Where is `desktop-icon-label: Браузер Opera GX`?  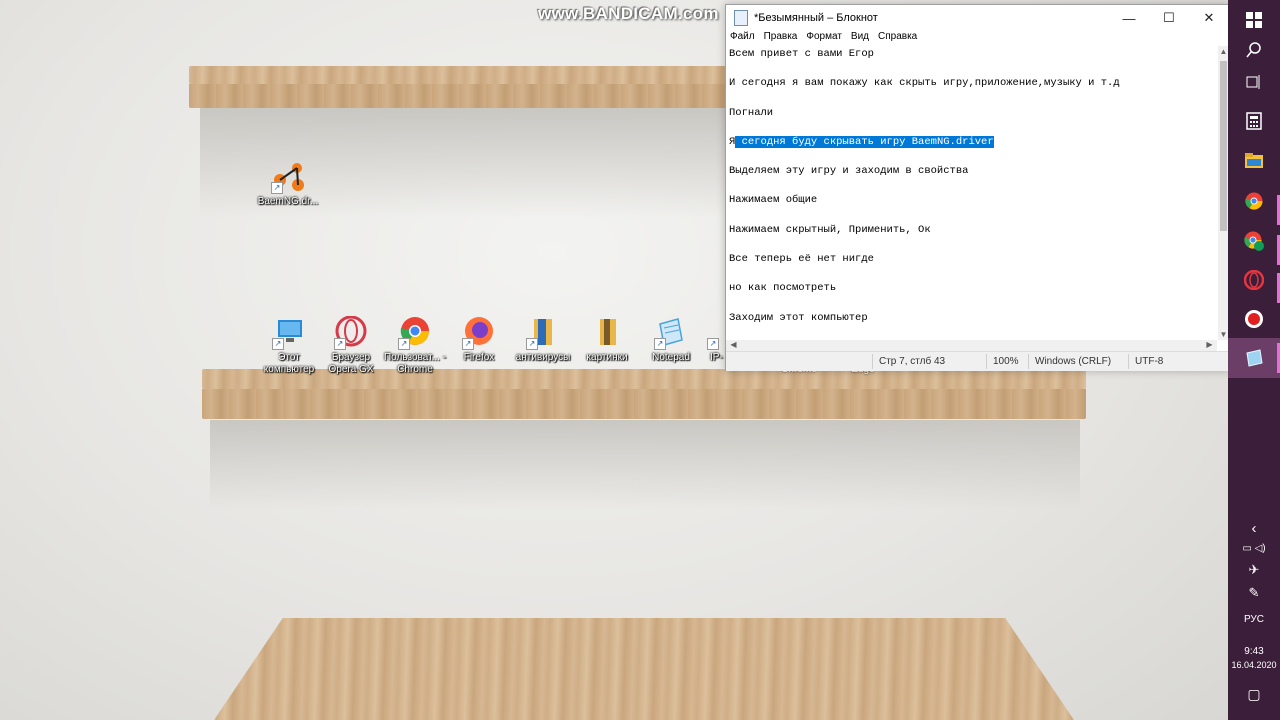 desktop-icon-label: Браузер Opera GX is located at coordinates (351, 363).